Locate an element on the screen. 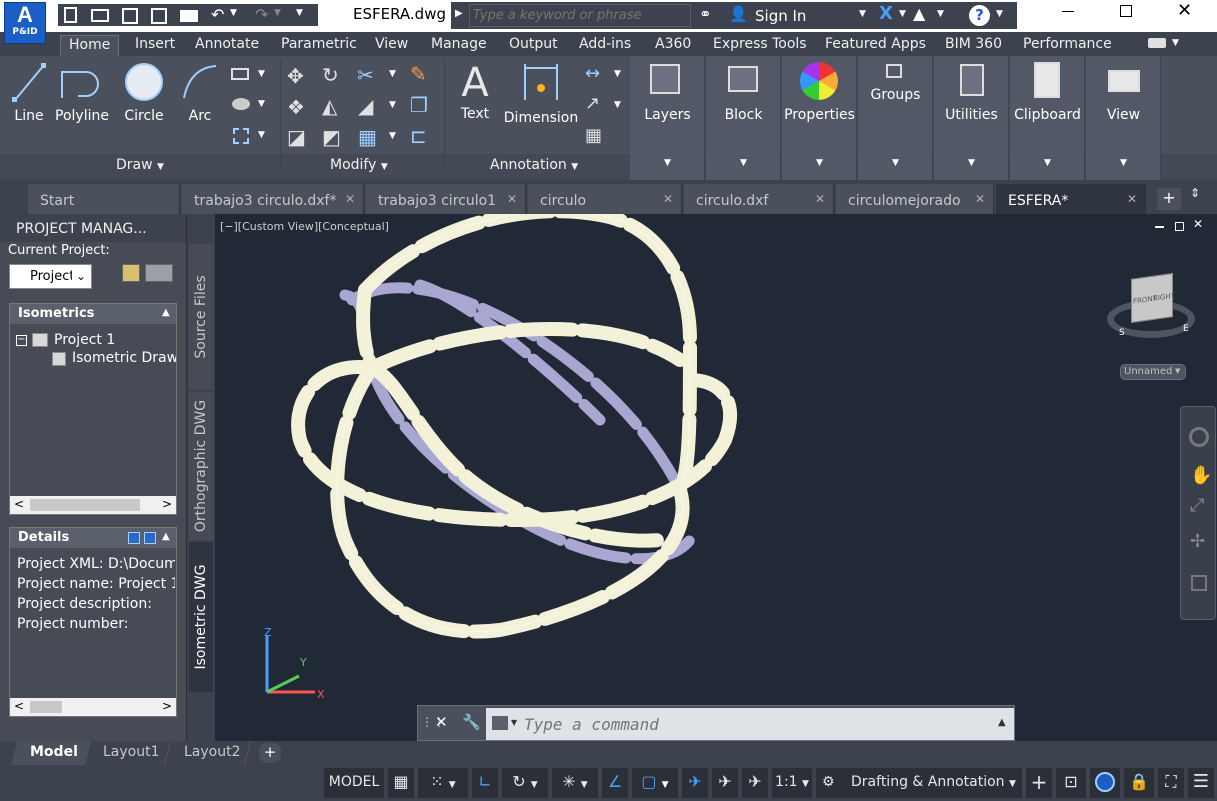  fillet-icon: ◢ is located at coordinates (365, 106).